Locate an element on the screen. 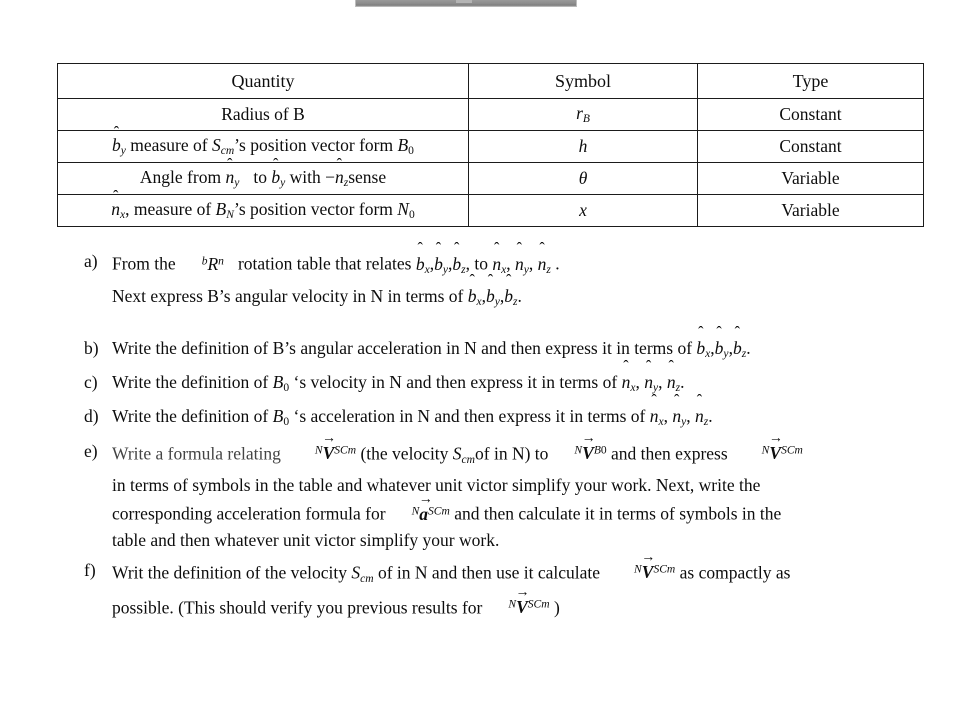 The width and height of the screenshot is (963, 715). sub-cm: cm is located at coordinates (367, 578).